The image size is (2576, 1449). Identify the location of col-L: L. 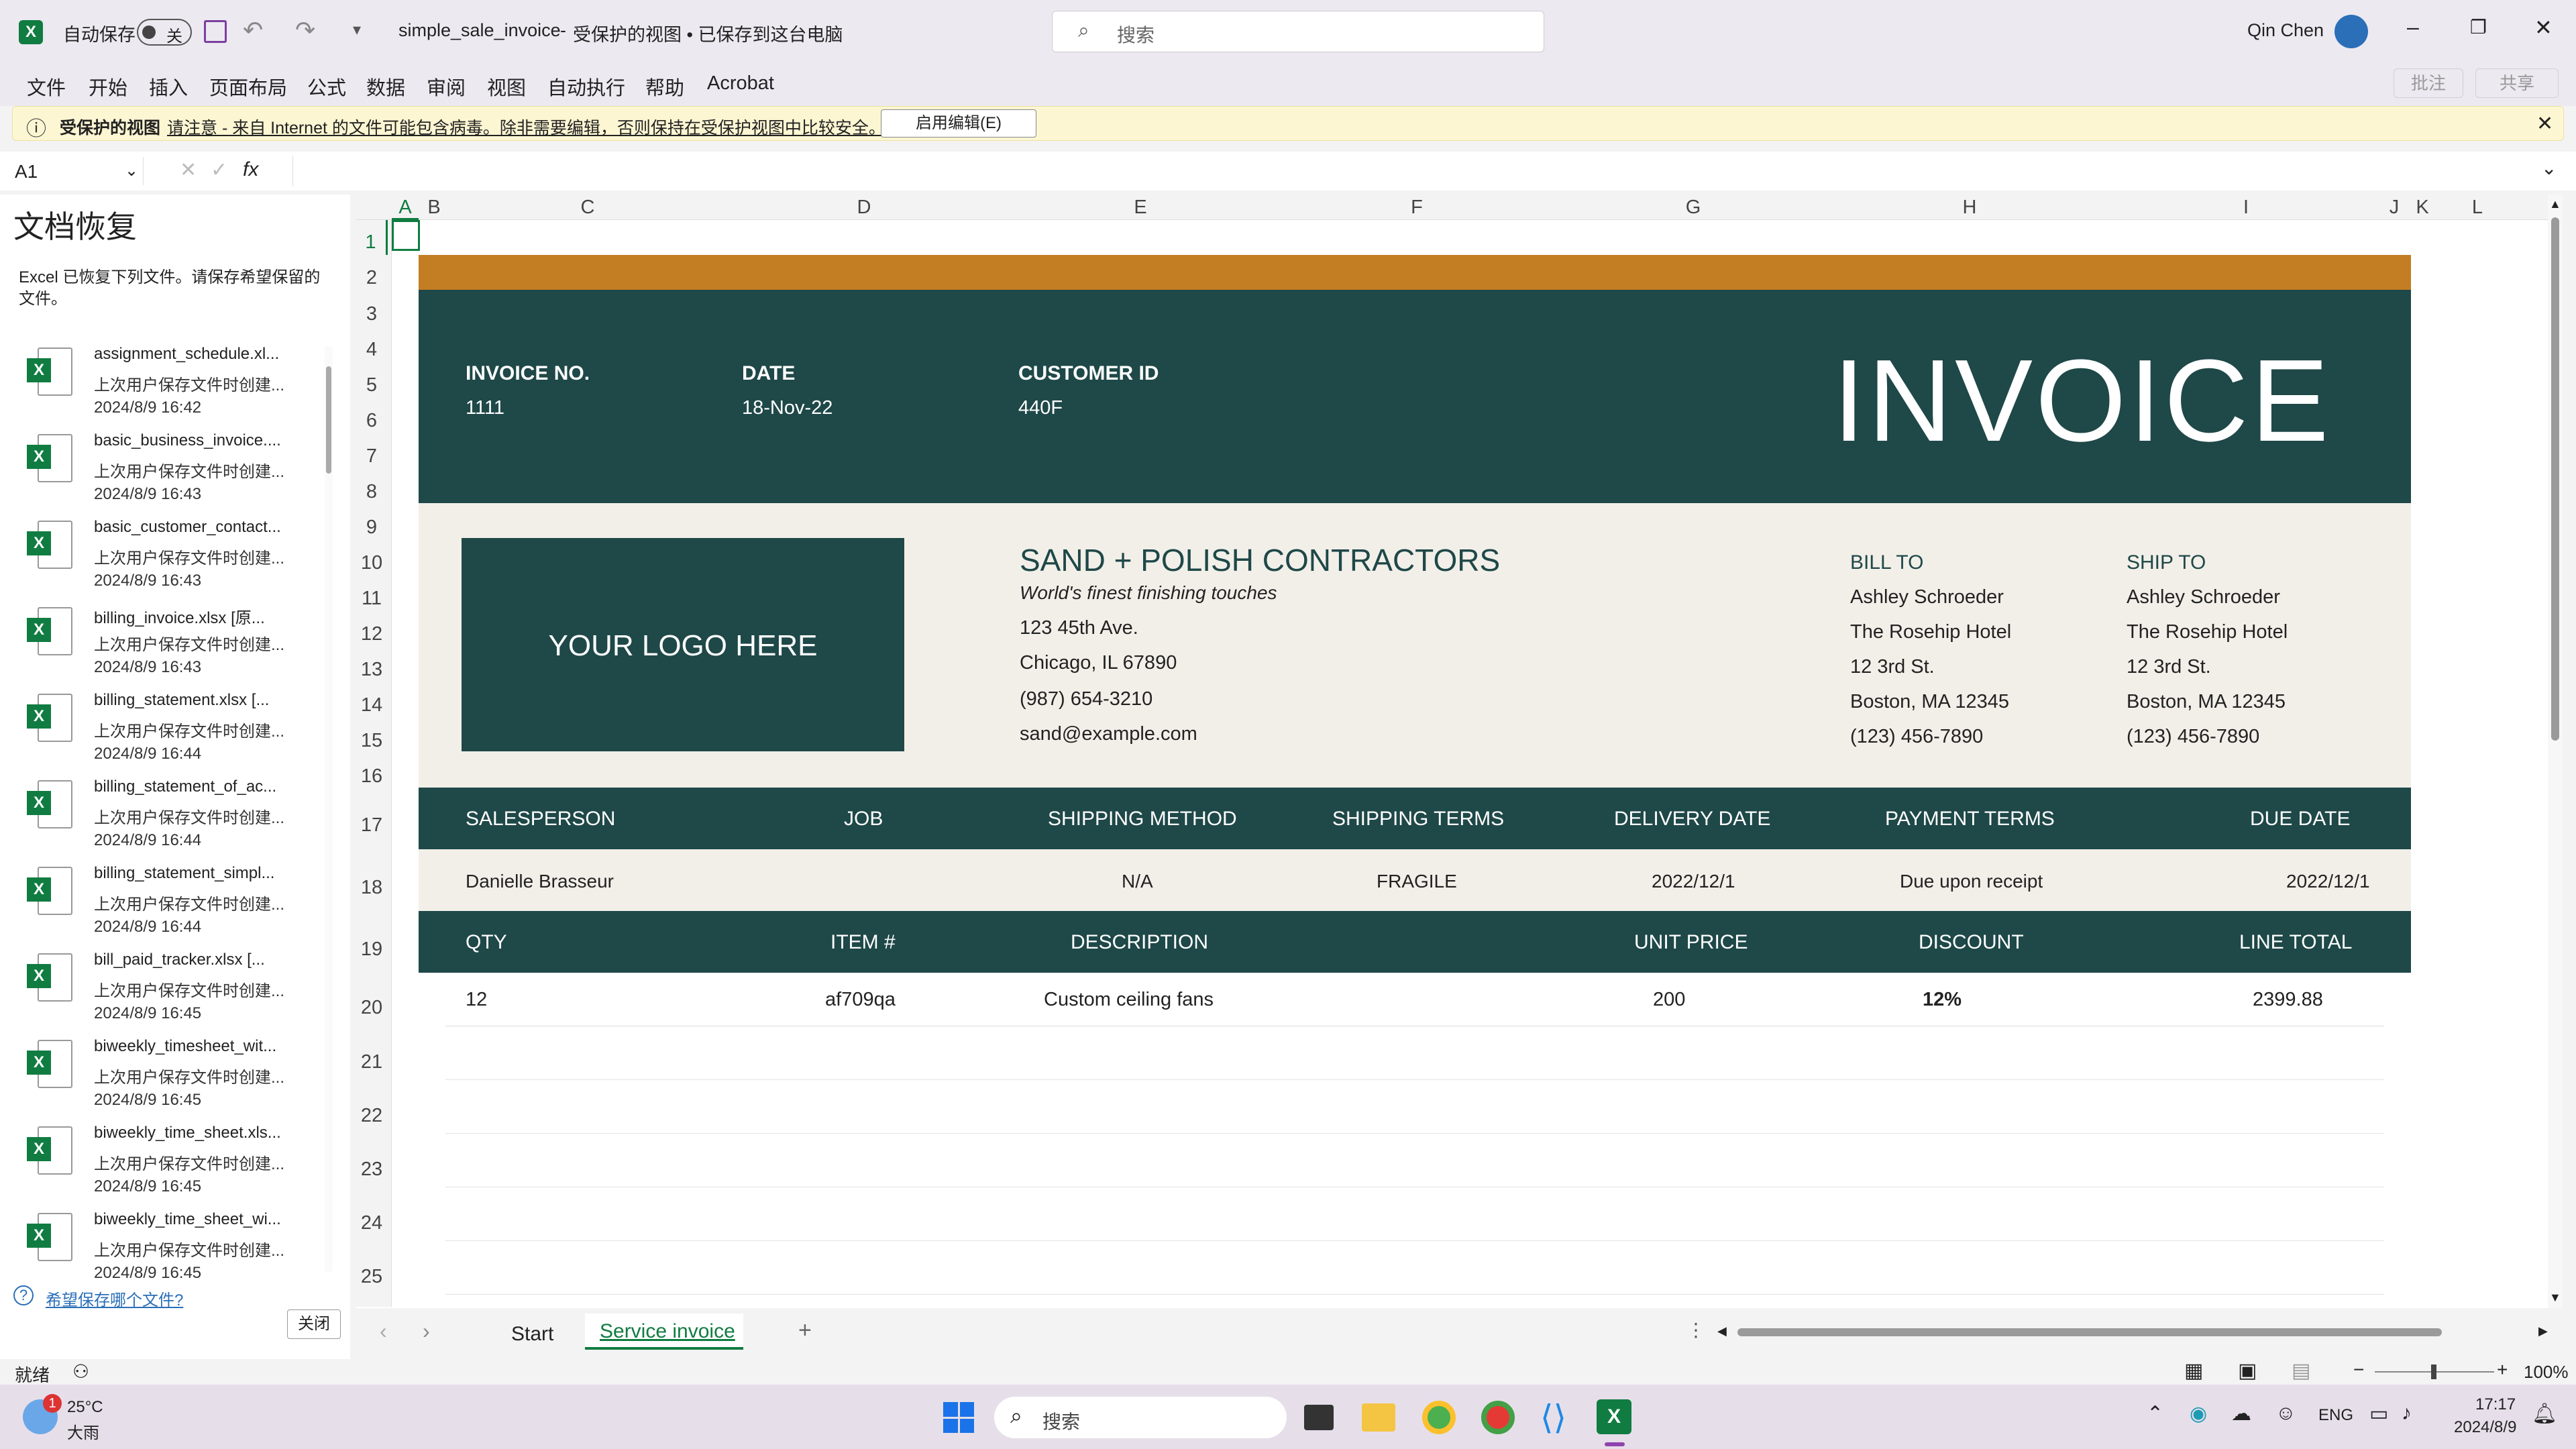
(2477, 207).